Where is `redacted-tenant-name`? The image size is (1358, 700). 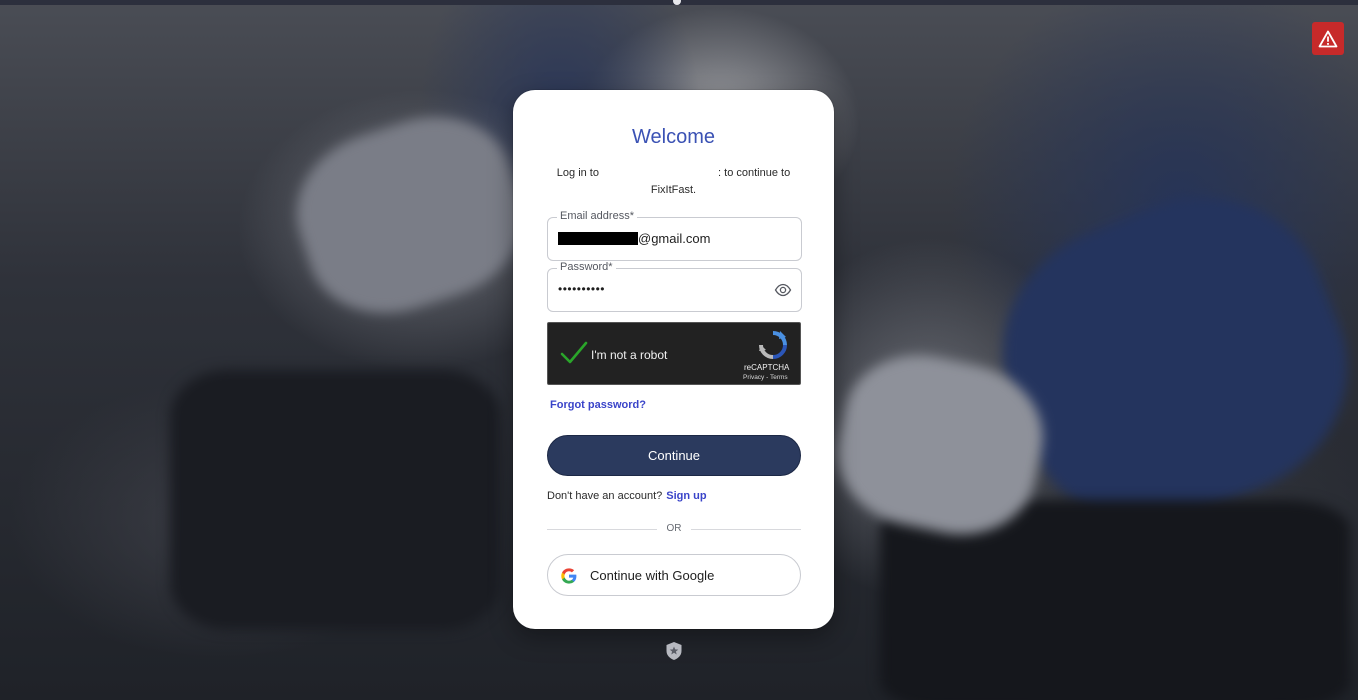 redacted-tenant-name is located at coordinates (660, 171).